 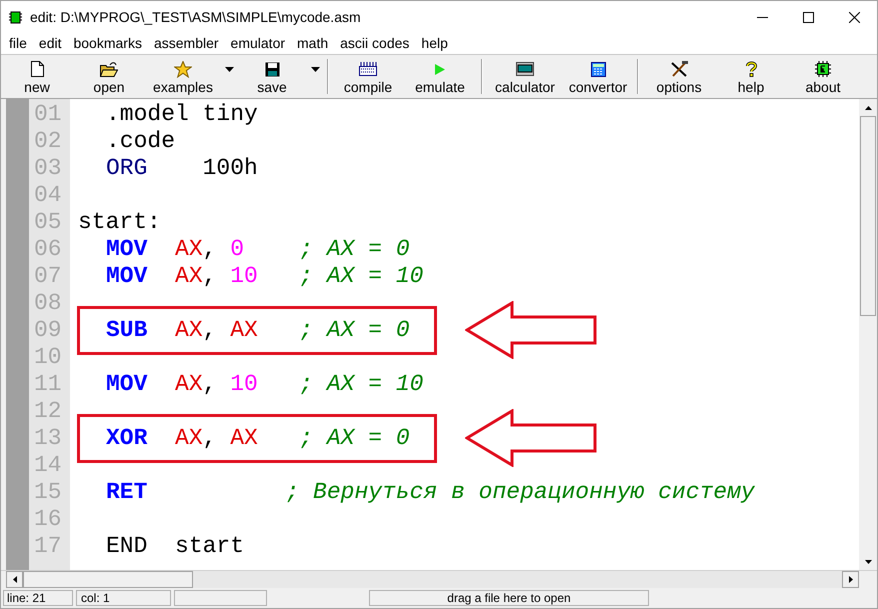 I want to click on directive: ORG, so click(x=127, y=168).